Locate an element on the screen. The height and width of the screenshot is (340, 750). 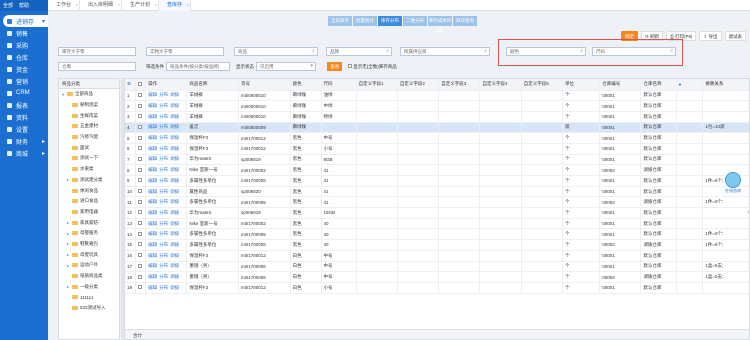
custom-button: 调试表 is located at coordinates (735, 36).